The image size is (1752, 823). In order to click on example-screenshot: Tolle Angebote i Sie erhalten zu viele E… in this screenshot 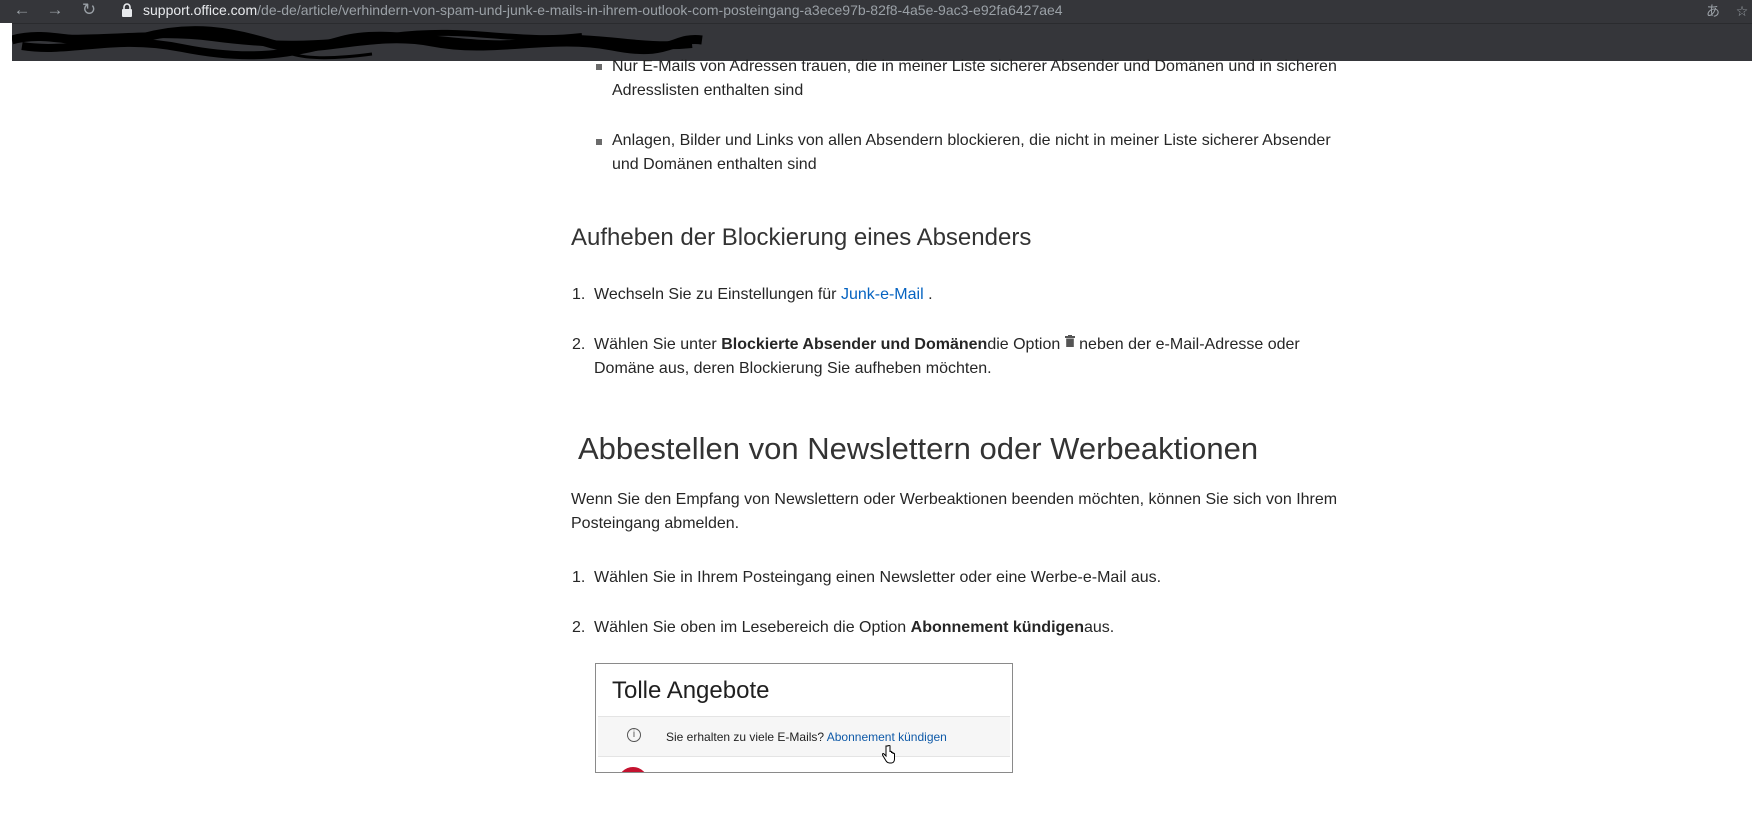, I will do `click(804, 718)`.